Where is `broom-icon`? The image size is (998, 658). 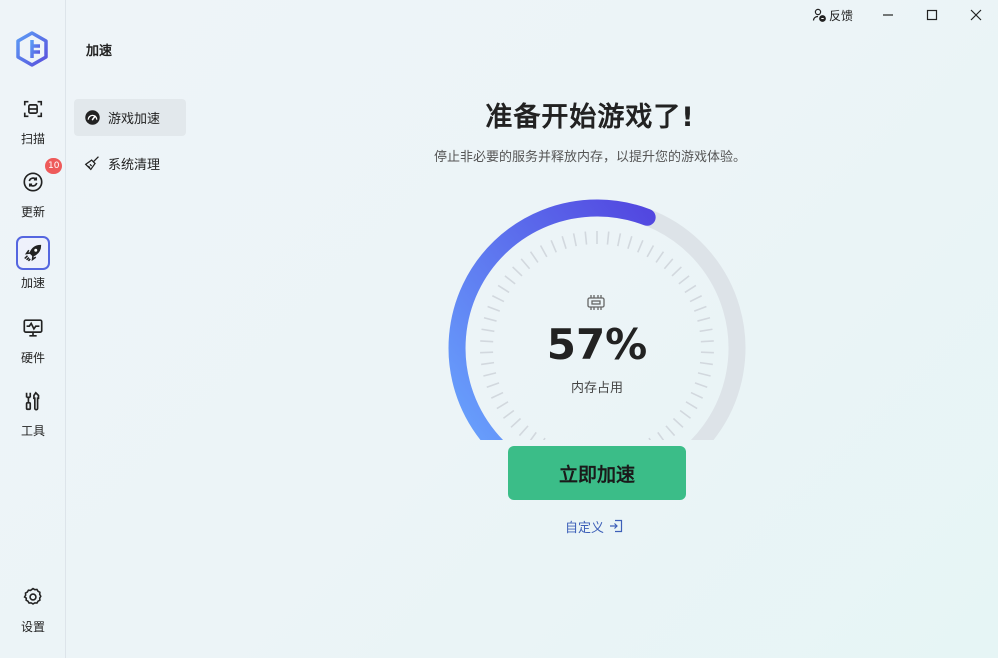 broom-icon is located at coordinates (91, 163).